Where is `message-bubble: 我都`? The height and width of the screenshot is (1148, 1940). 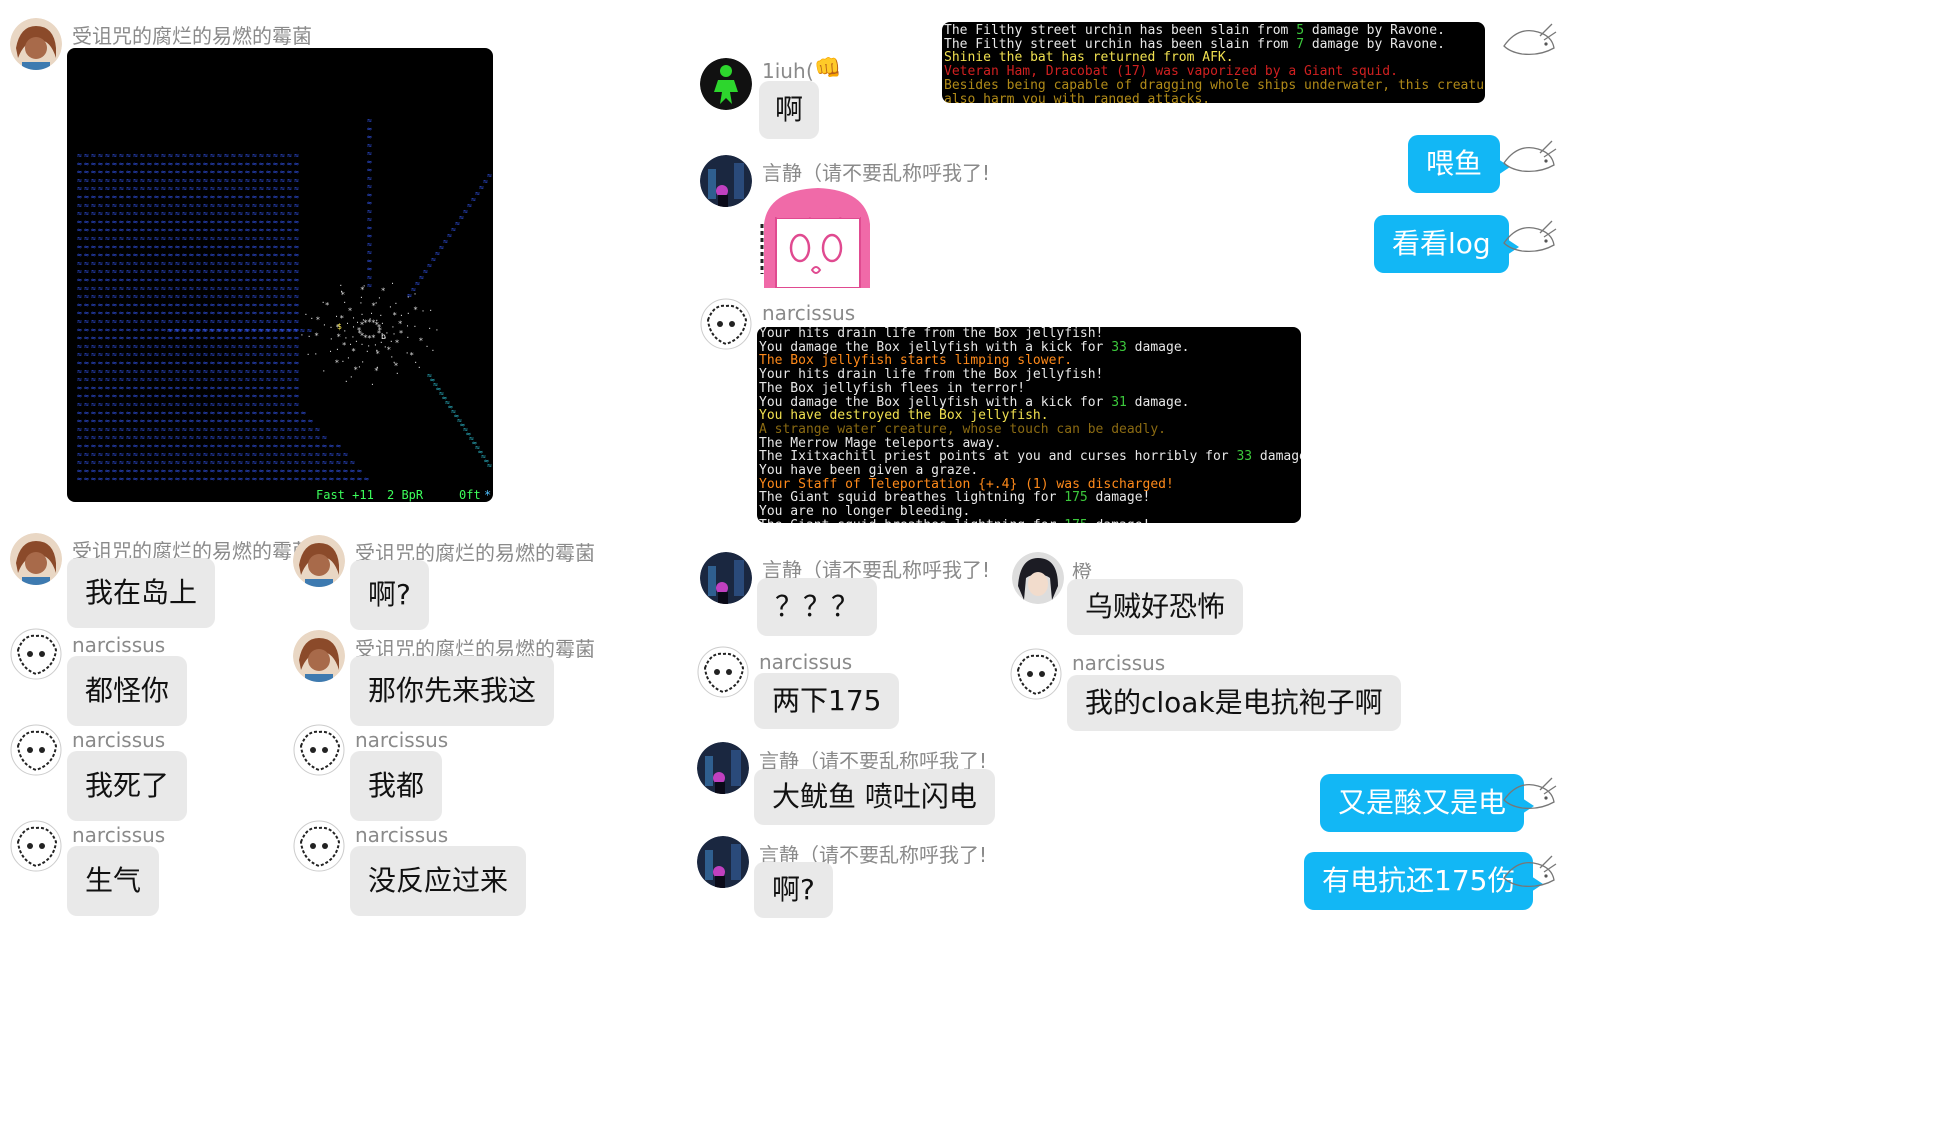 message-bubble: 我都 is located at coordinates (396, 786).